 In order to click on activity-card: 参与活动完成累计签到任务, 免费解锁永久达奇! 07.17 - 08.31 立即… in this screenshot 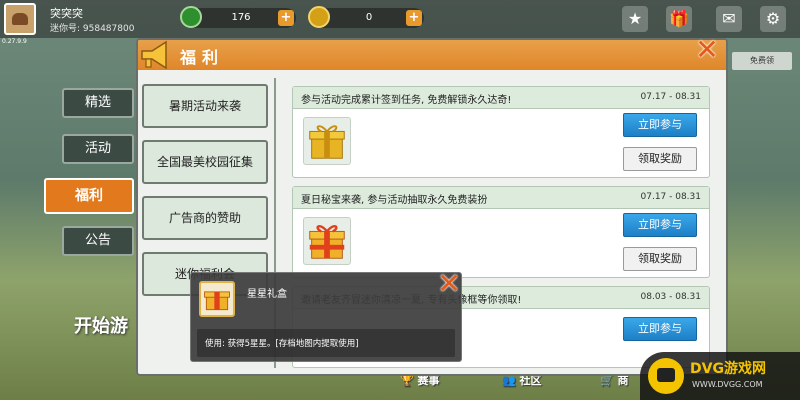, I will do `click(501, 132)`.